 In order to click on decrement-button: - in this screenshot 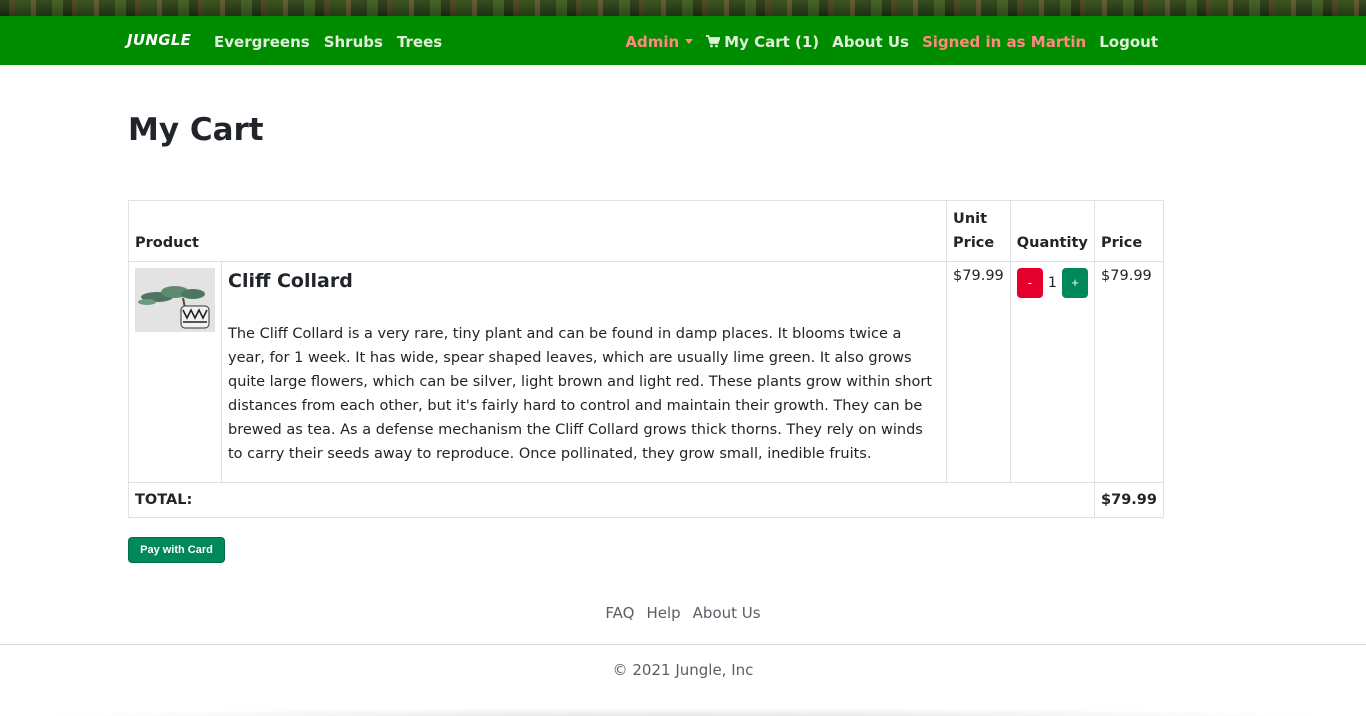, I will do `click(1029, 283)`.